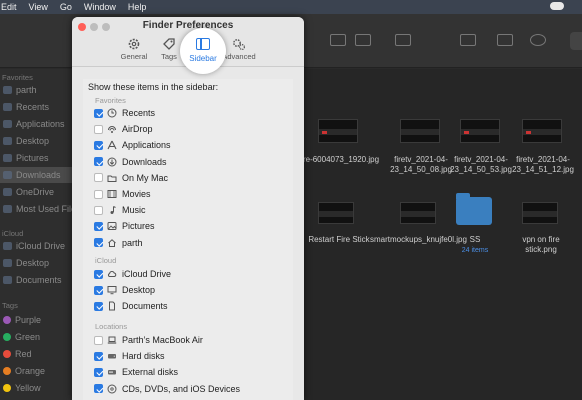  Describe the element at coordinates (112, 372) in the screenshot. I see `external-disk-icon` at that location.